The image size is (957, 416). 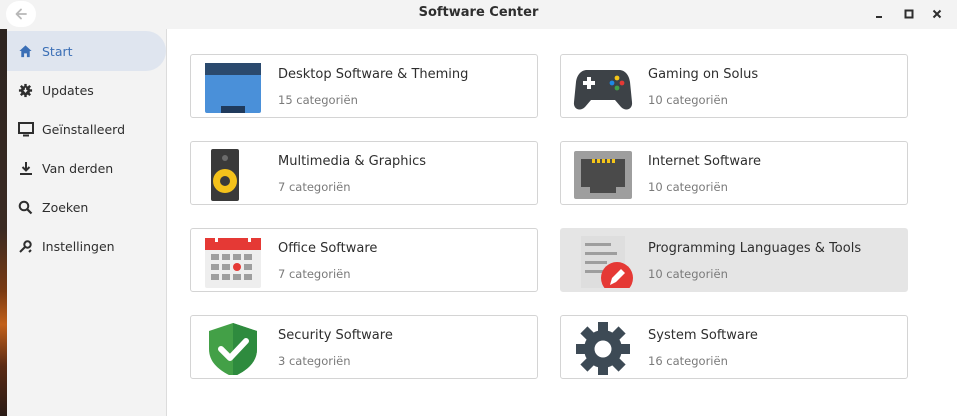 I want to click on sidebar-item-updates: Updates, so click(x=86, y=90).